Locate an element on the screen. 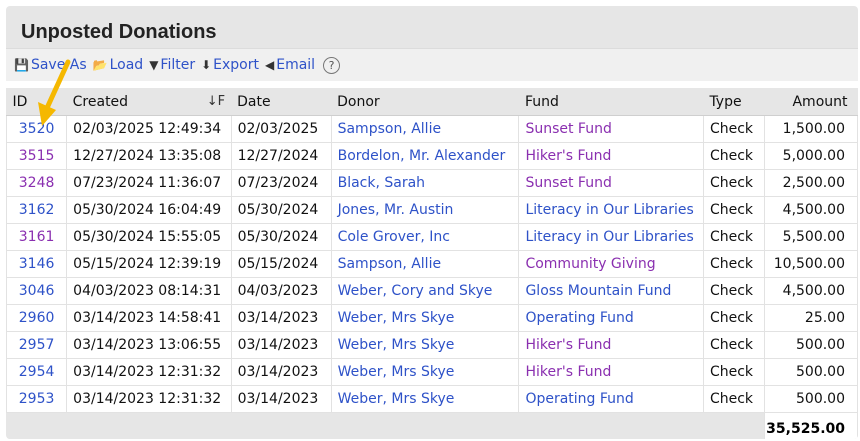  created-cell: 02/03/2025 12:49:34 is located at coordinates (149, 129).